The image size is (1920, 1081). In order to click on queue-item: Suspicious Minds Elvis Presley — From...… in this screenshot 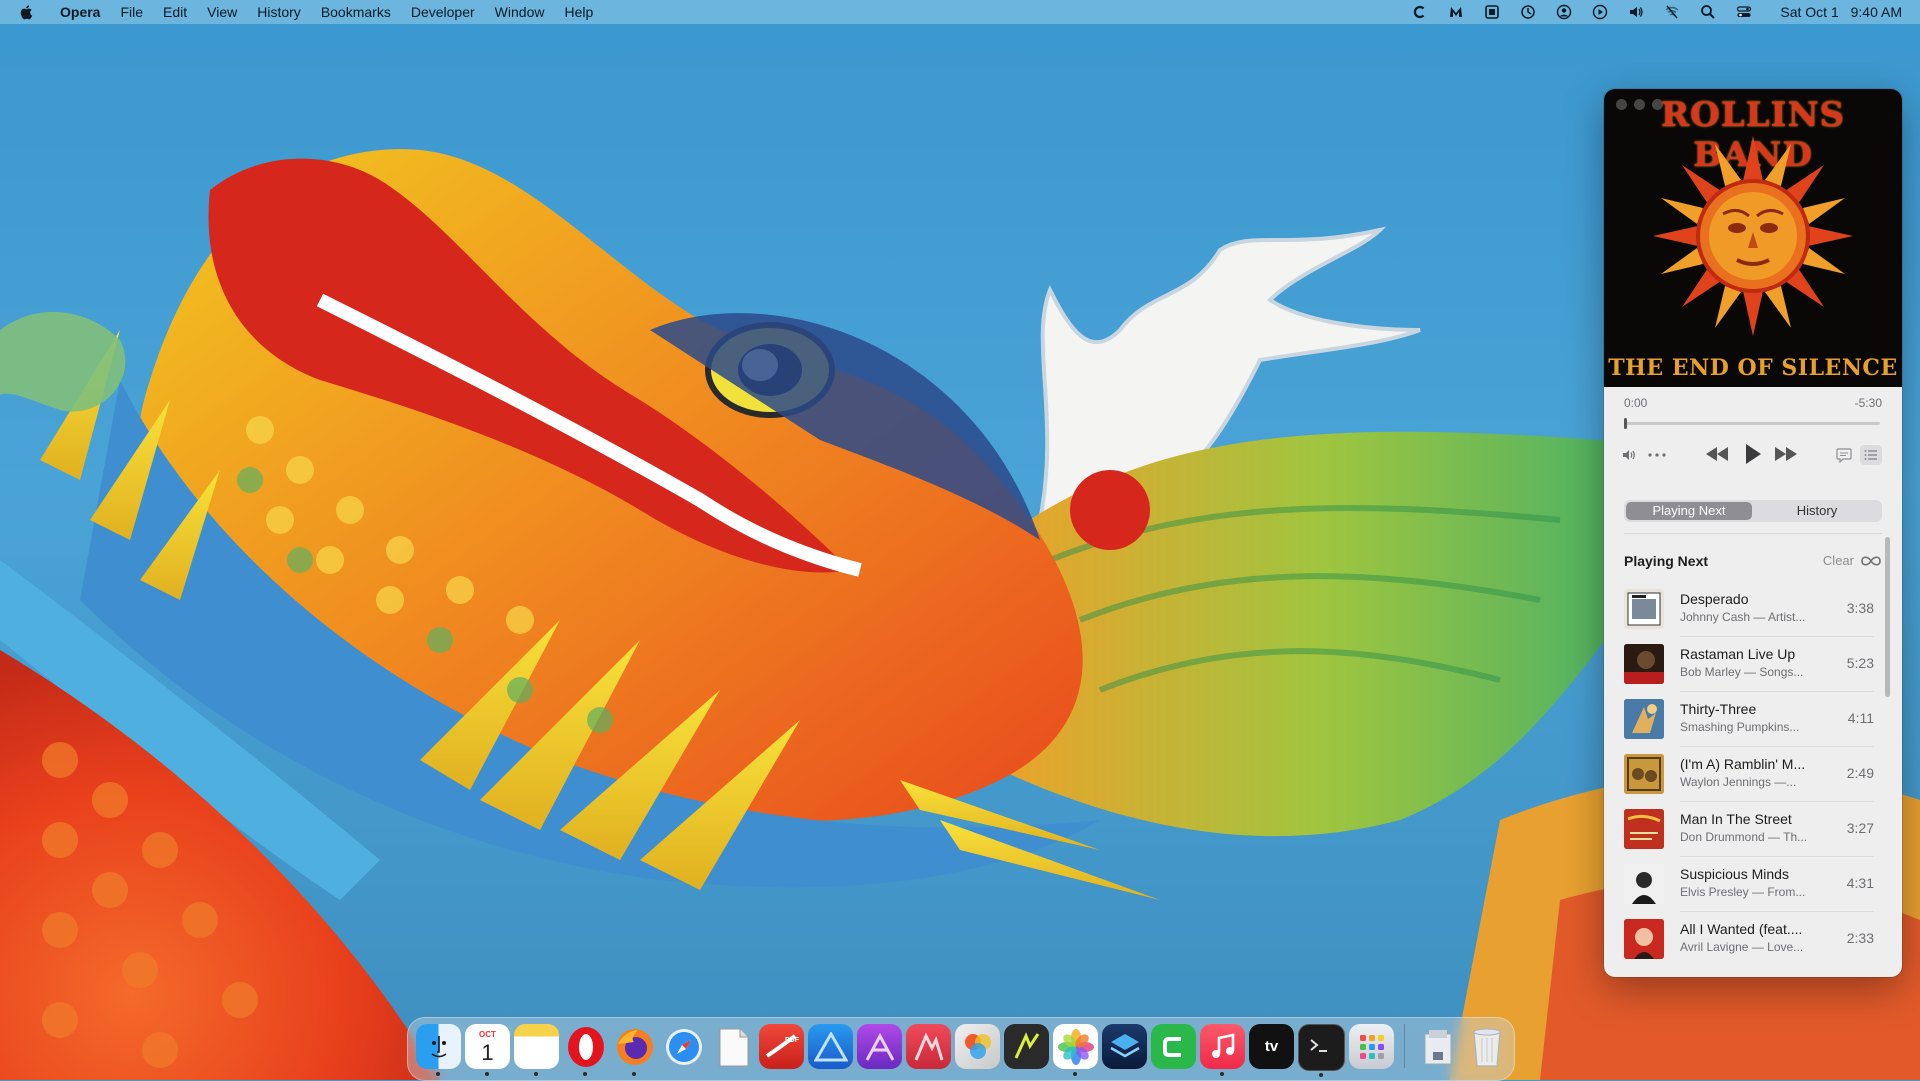, I will do `click(1749, 884)`.